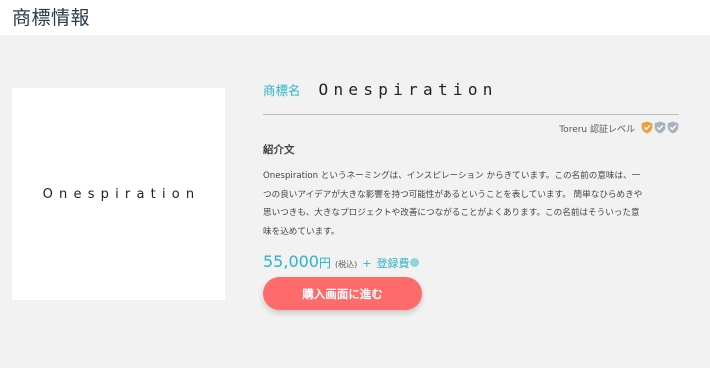 This screenshot has height=368, width=710. I want to click on certification-level: Toreru 認証レベル, so click(471, 128).